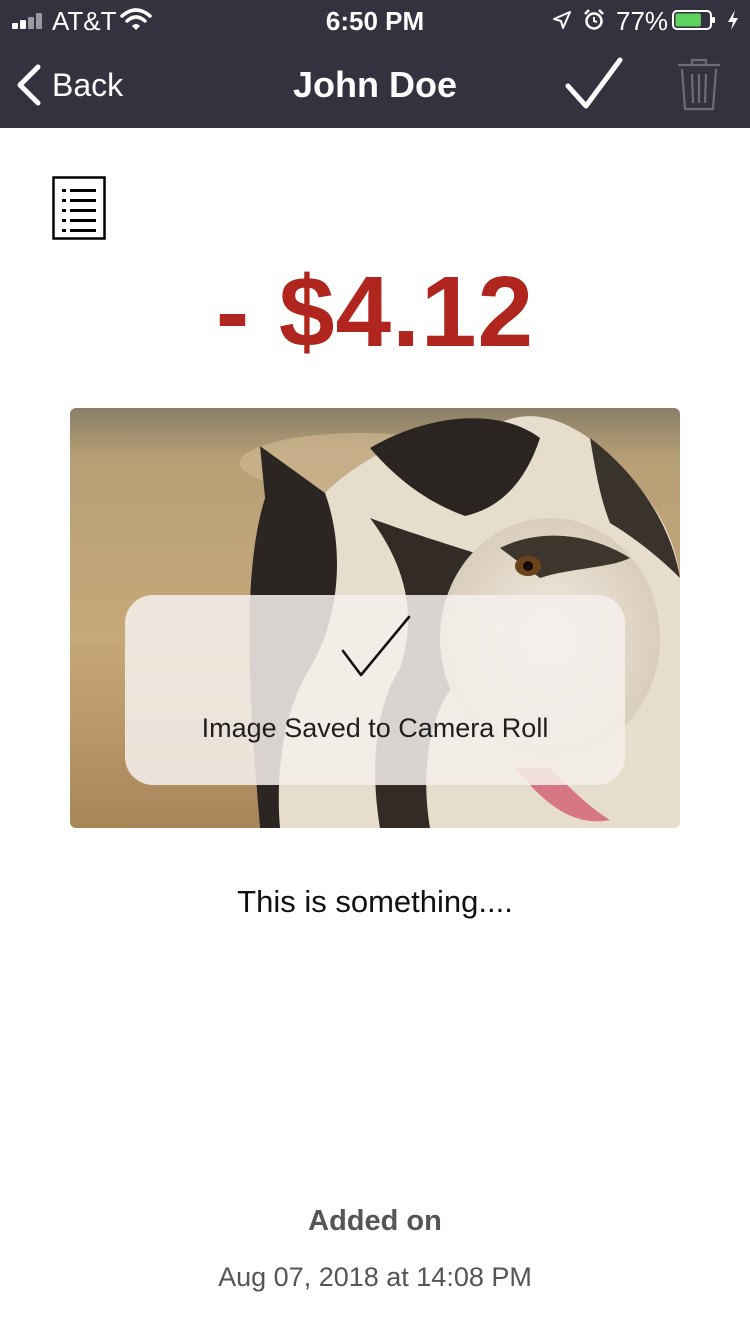  What do you see at coordinates (562, 20) in the screenshot?
I see `location-arrow-icon` at bounding box center [562, 20].